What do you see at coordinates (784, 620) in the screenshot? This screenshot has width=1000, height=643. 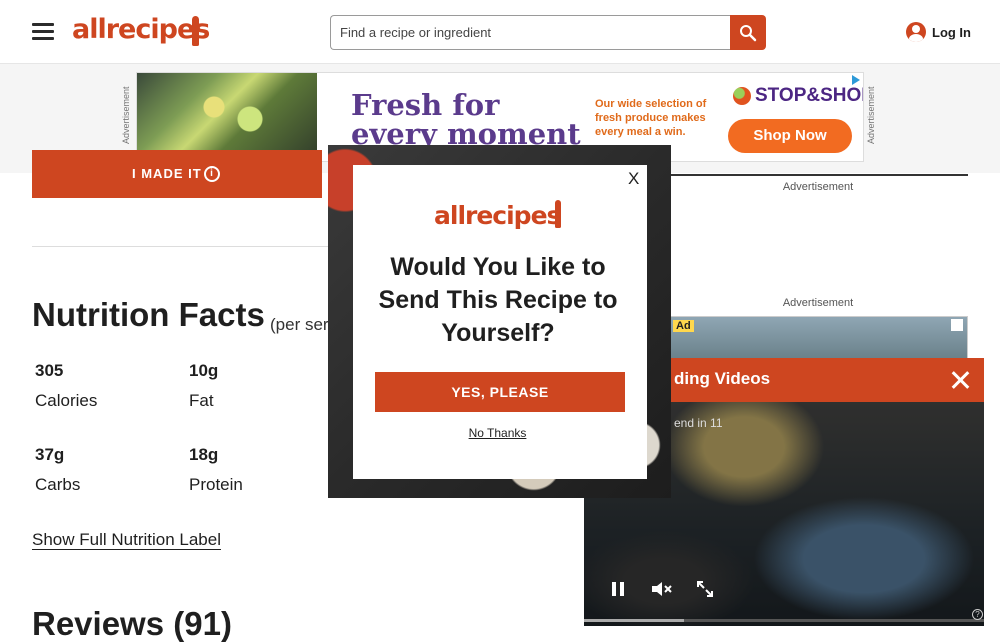 I see `video-progress-bar` at bounding box center [784, 620].